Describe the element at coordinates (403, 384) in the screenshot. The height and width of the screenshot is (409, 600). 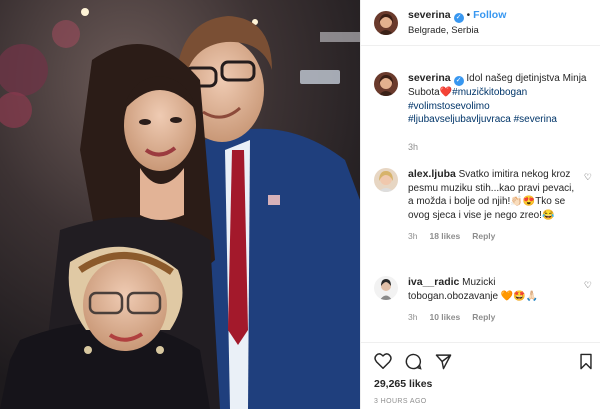
I see `likes-count: 29,265 likes` at that location.